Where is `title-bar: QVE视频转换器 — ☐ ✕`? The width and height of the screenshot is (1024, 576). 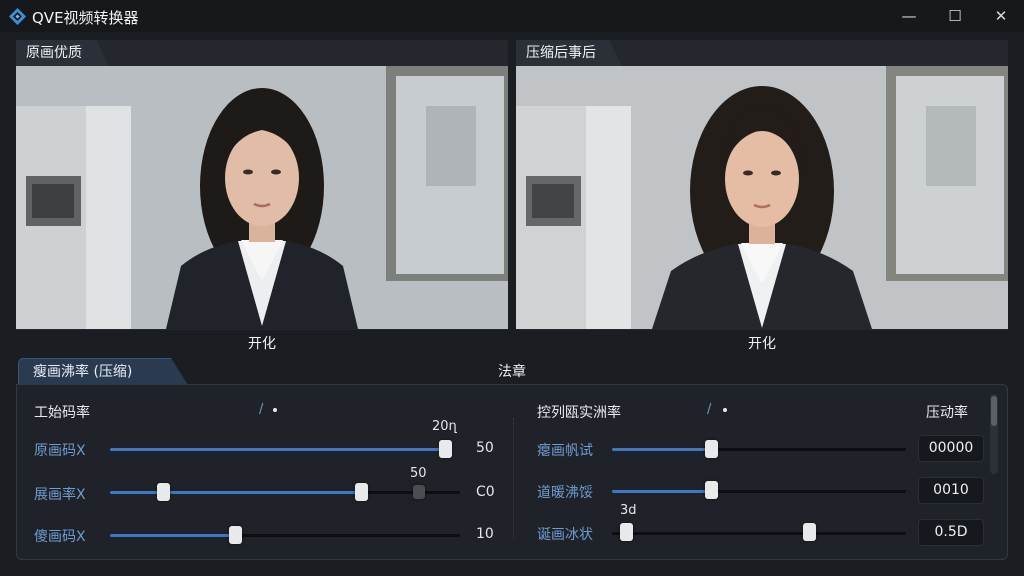
title-bar: QVE视频转换器 — ☐ ✕ is located at coordinates (512, 16).